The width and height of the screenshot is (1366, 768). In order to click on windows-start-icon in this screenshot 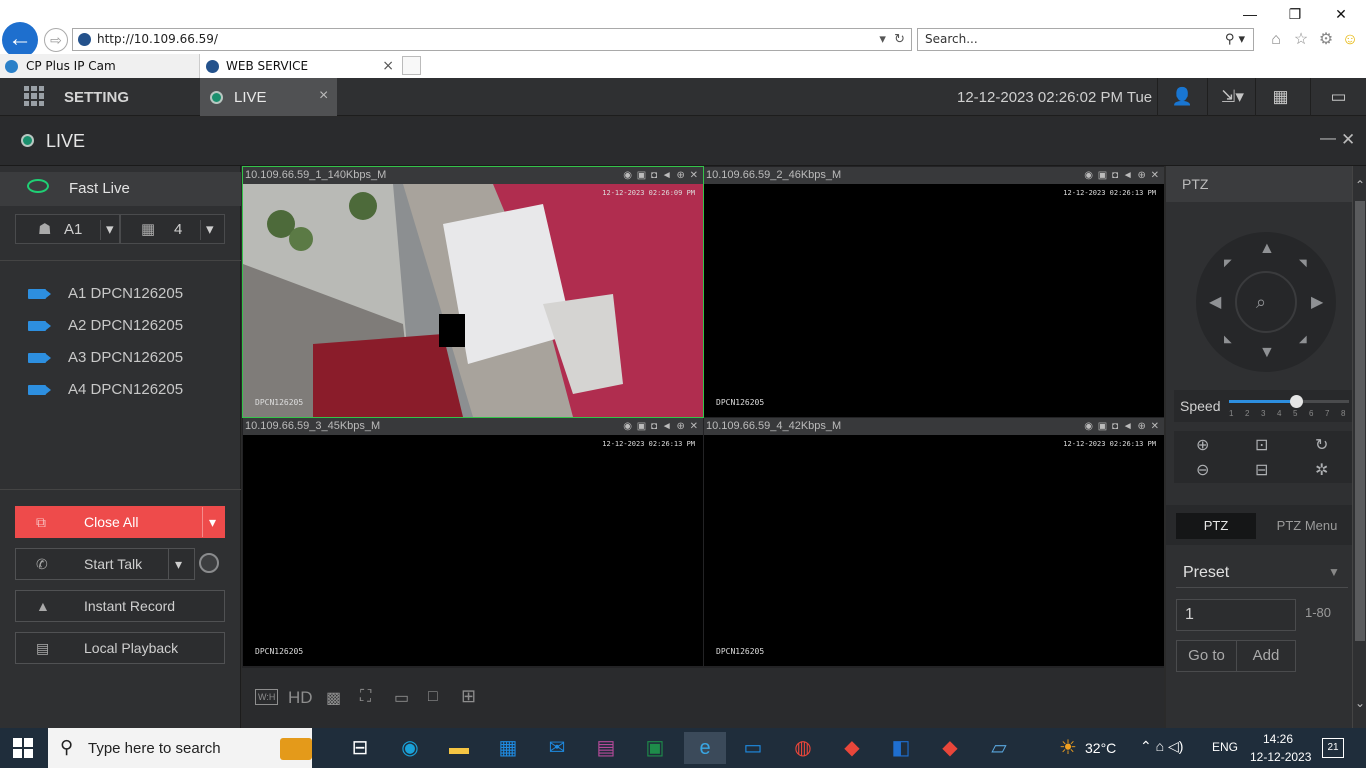, I will do `click(23, 748)`.